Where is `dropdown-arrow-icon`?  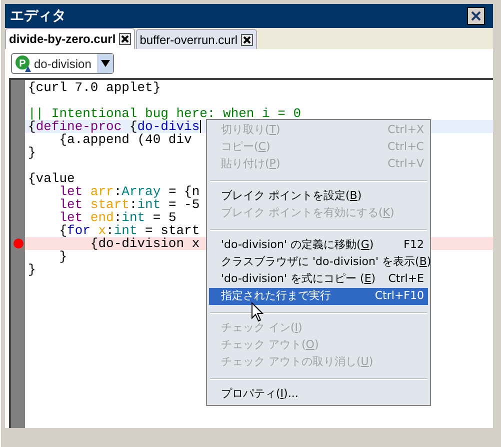 dropdown-arrow-icon is located at coordinates (105, 63).